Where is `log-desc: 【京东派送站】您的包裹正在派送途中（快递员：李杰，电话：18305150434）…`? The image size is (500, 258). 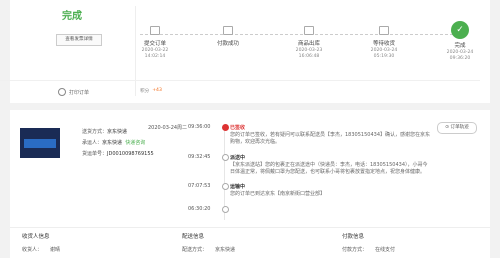
log-desc: 【京东派送站】您的包裹正在派送途中（快递员：李杰，电话：18305150434）… is located at coordinates (329, 168).